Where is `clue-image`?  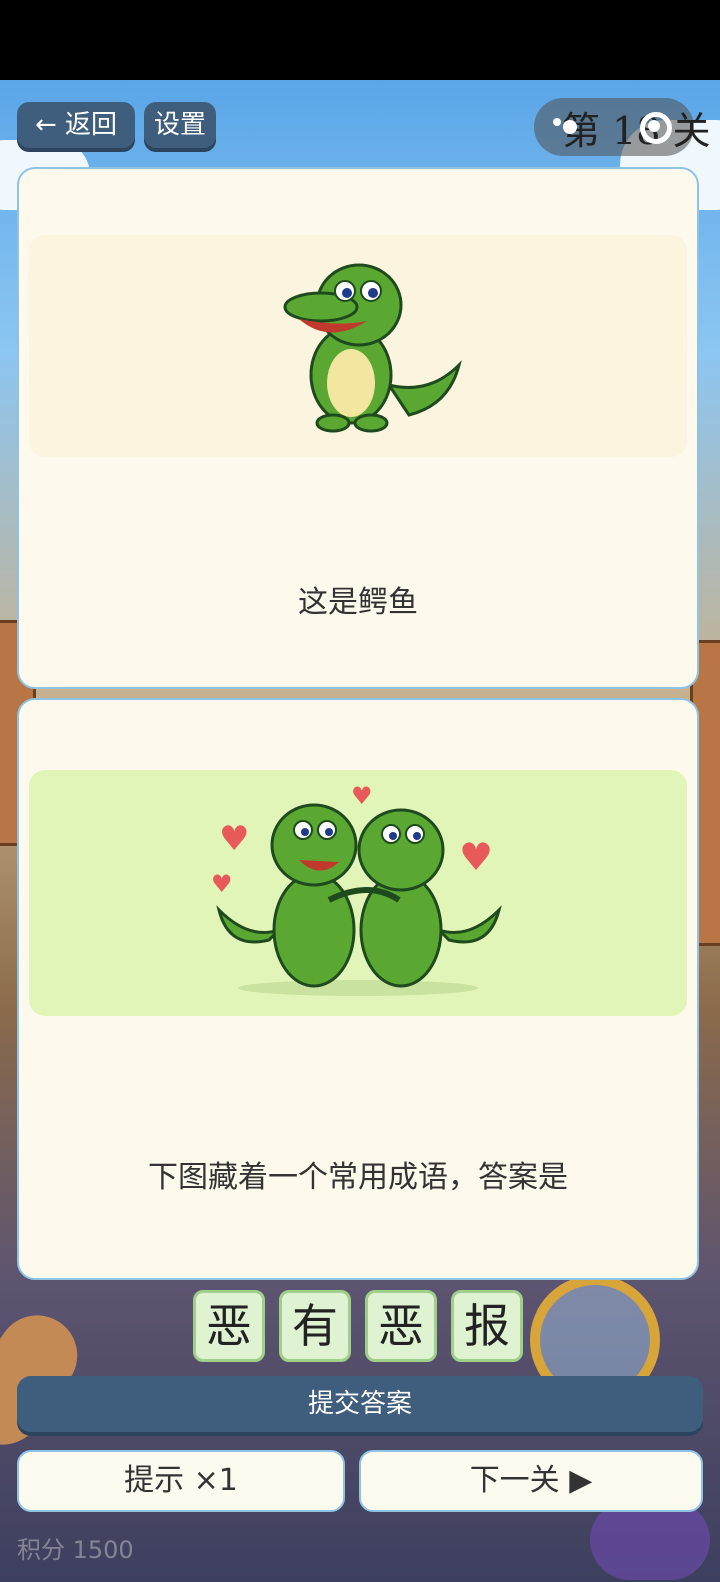
clue-image is located at coordinates (358, 346).